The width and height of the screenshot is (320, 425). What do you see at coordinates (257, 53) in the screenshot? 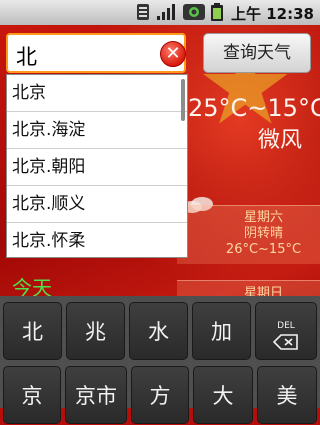
I see `query-weather-button: 查询天气` at bounding box center [257, 53].